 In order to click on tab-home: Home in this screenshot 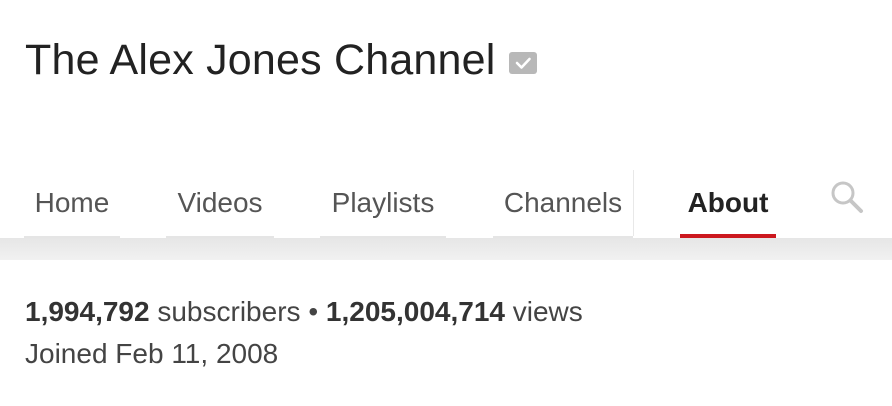, I will do `click(72, 203)`.